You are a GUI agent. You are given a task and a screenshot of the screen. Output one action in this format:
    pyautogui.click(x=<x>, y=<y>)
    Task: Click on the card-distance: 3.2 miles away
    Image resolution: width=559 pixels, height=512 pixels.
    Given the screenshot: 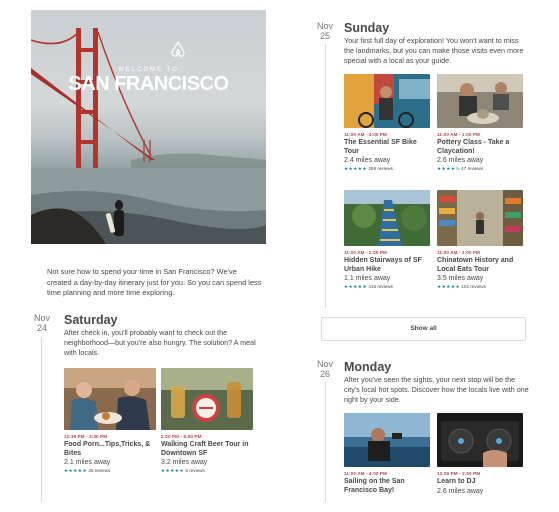 What is the action you would take?
    pyautogui.click(x=184, y=463)
    